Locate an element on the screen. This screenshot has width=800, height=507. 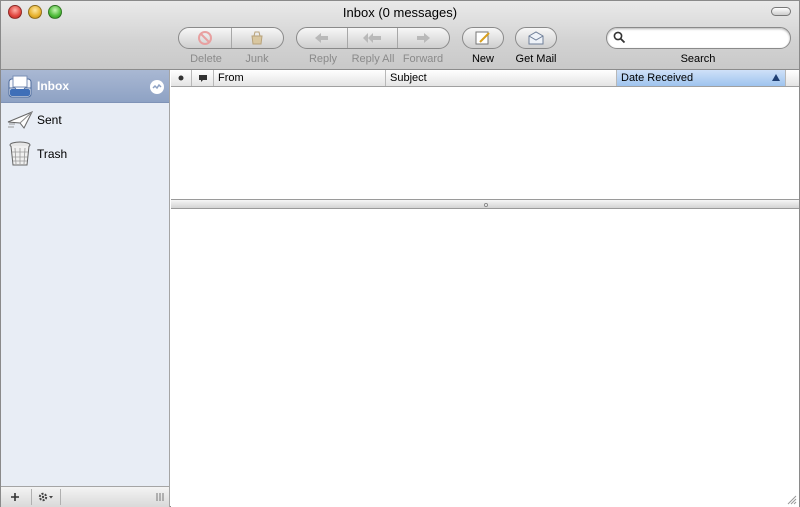
pane-splitter is located at coordinates (485, 204).